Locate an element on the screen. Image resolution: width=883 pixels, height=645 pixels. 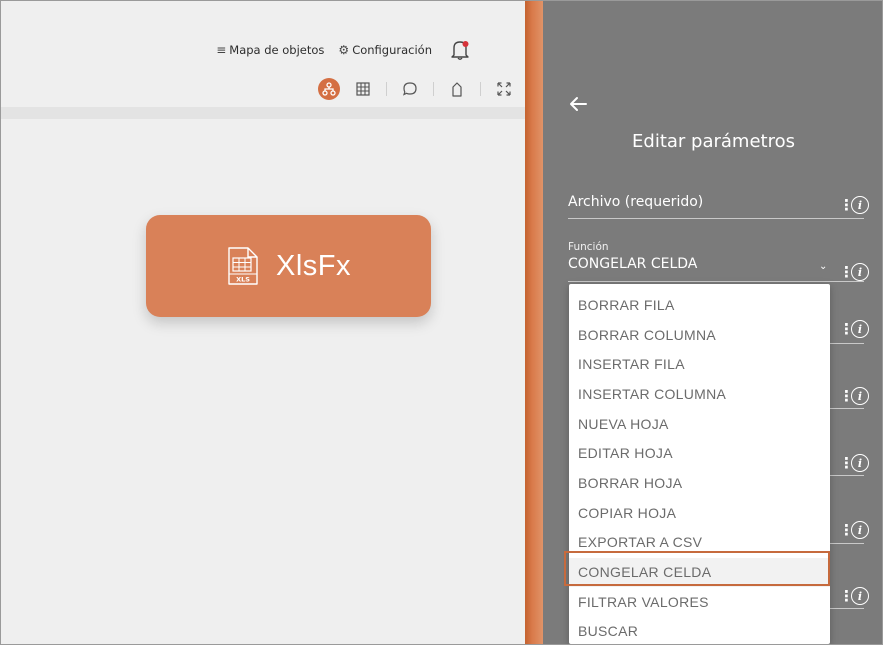
object-map-label: Mapa de objetos is located at coordinates (277, 50).